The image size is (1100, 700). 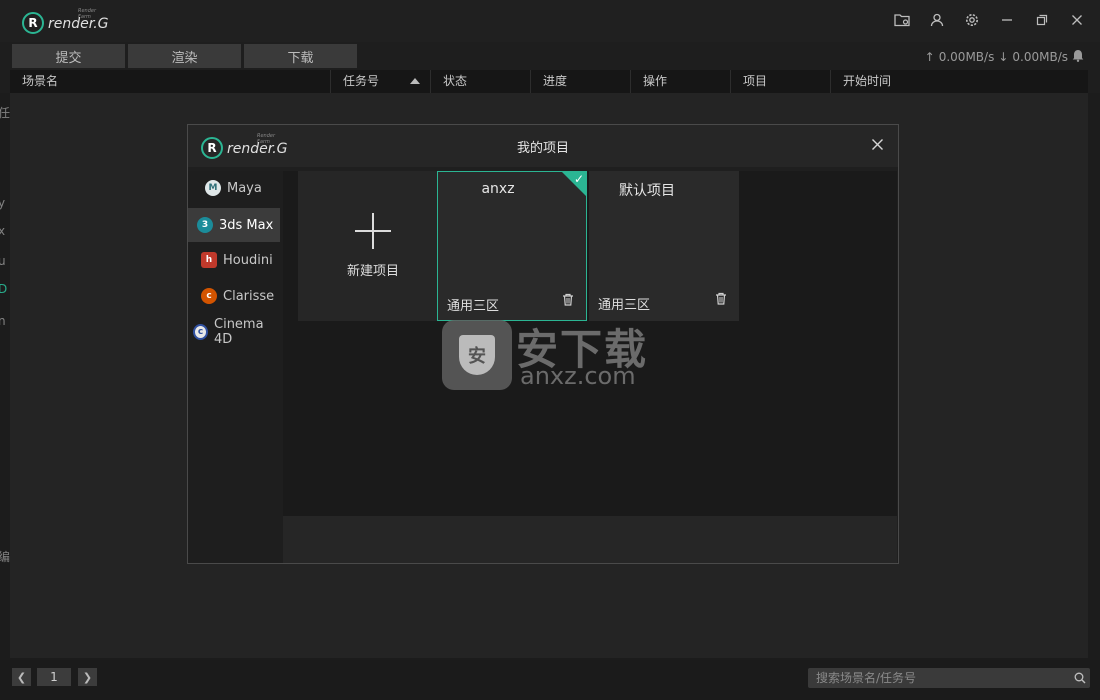 I want to click on upload-speed: 0.00MB/s, so click(x=966, y=57).